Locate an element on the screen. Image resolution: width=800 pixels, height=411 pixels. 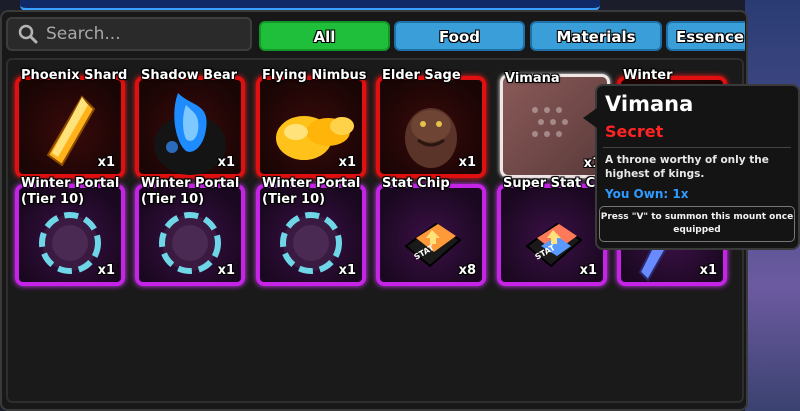
tab-label: Materials is located at coordinates (596, 37).